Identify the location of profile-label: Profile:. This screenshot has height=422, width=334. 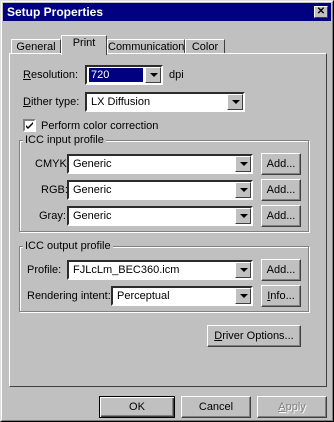
(44, 270).